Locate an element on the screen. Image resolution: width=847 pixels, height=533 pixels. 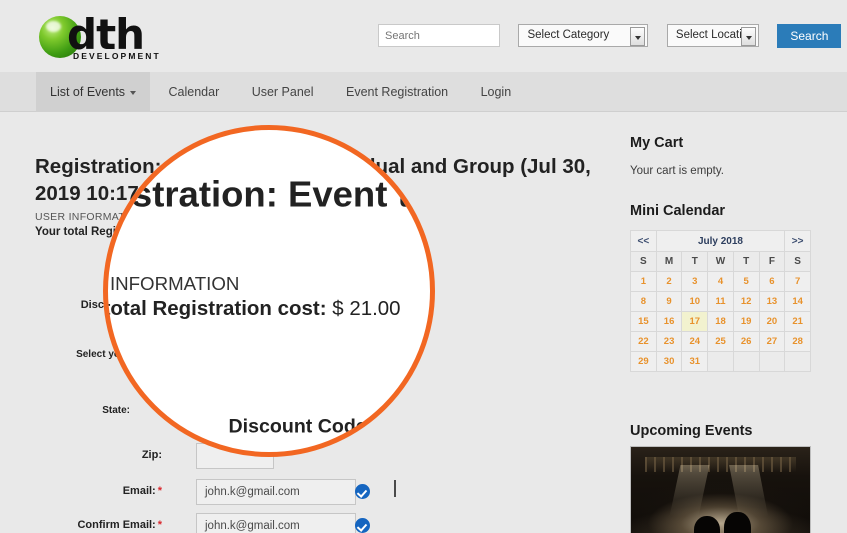
calendar-day-20: 20 is located at coordinates (772, 321).